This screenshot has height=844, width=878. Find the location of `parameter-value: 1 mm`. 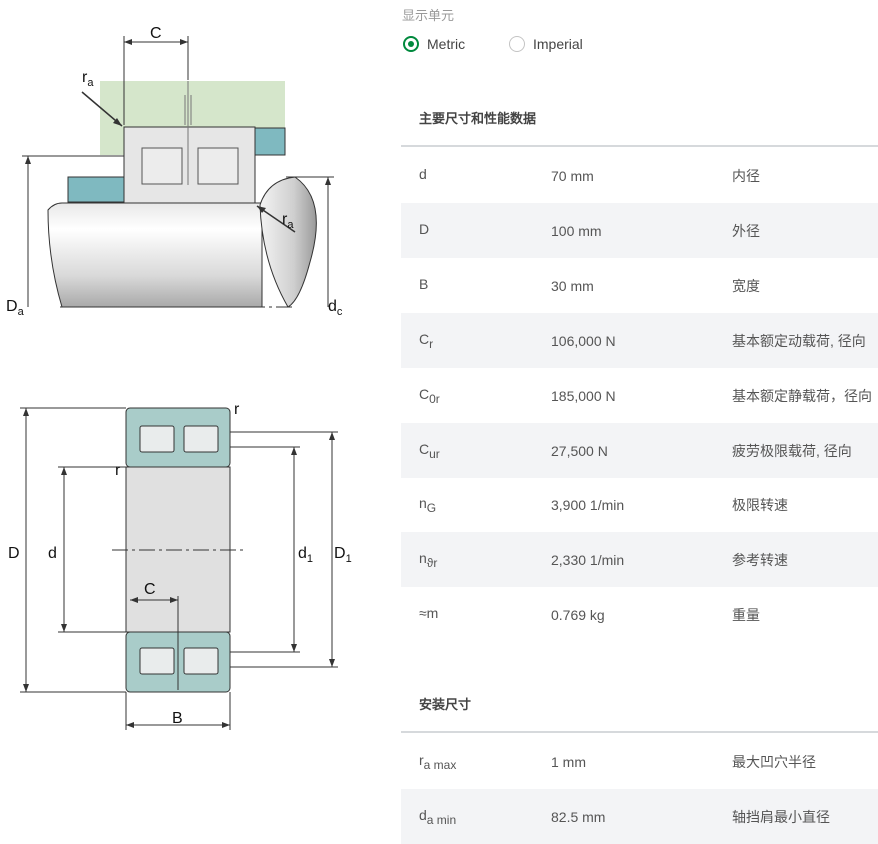

parameter-value: 1 mm is located at coordinates (568, 761).